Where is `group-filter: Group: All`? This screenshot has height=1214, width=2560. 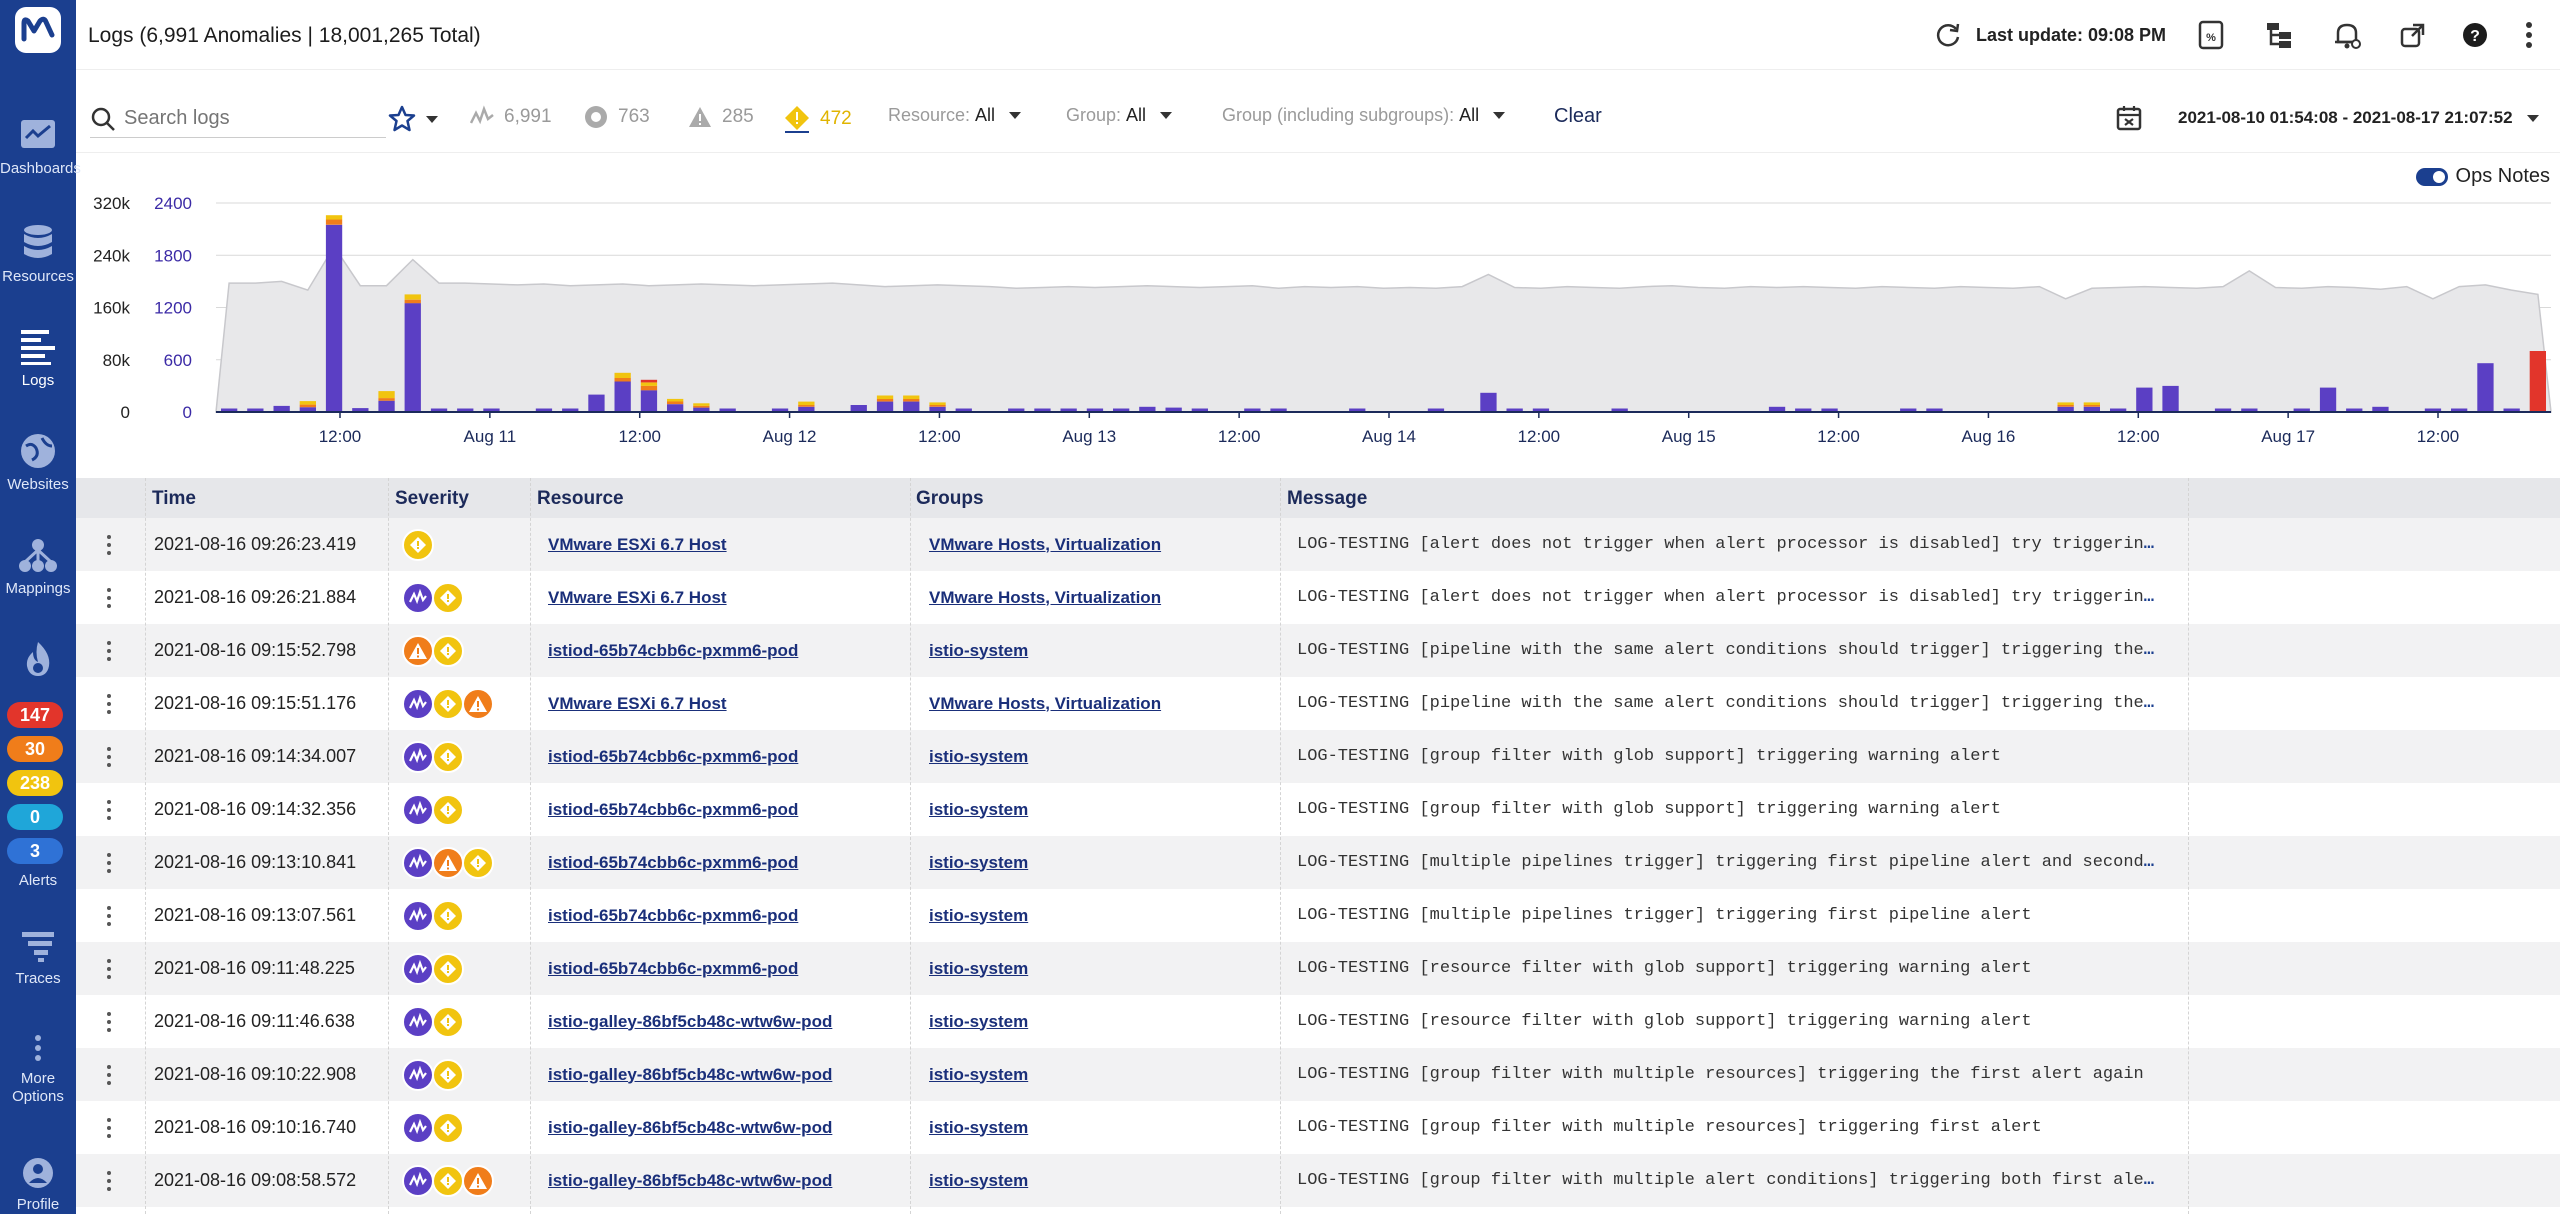
group-filter: Group: All is located at coordinates (1119, 115).